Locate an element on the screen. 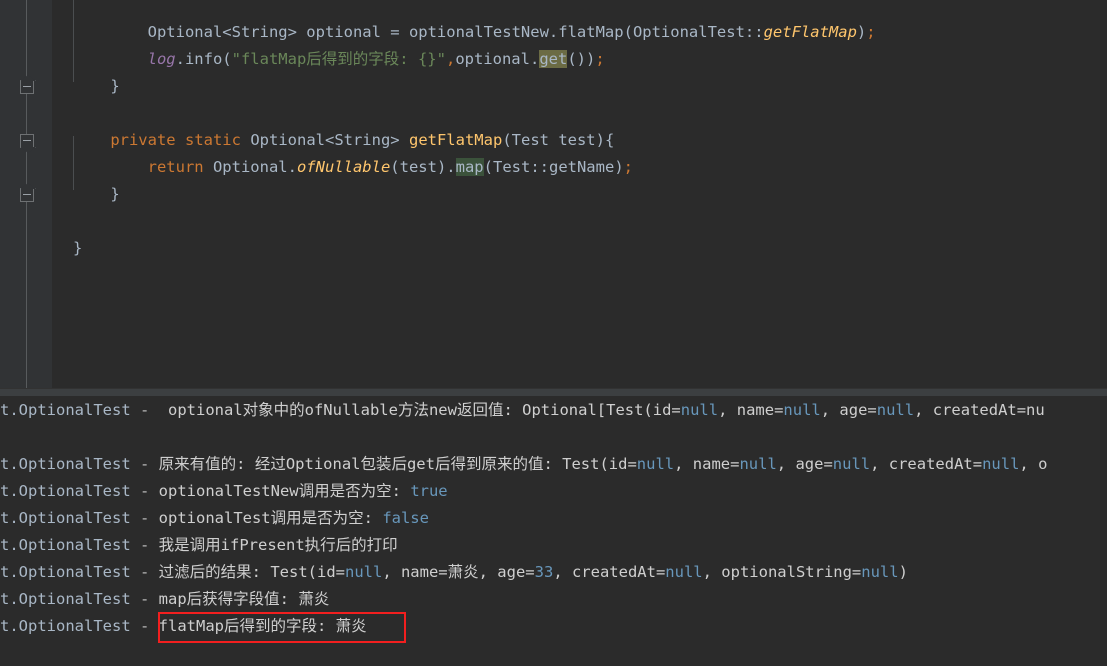 The image size is (1107, 666). console-line: t.OptionalTest - 我是调用ifPresent执行后的打印 is located at coordinates (199, 545).